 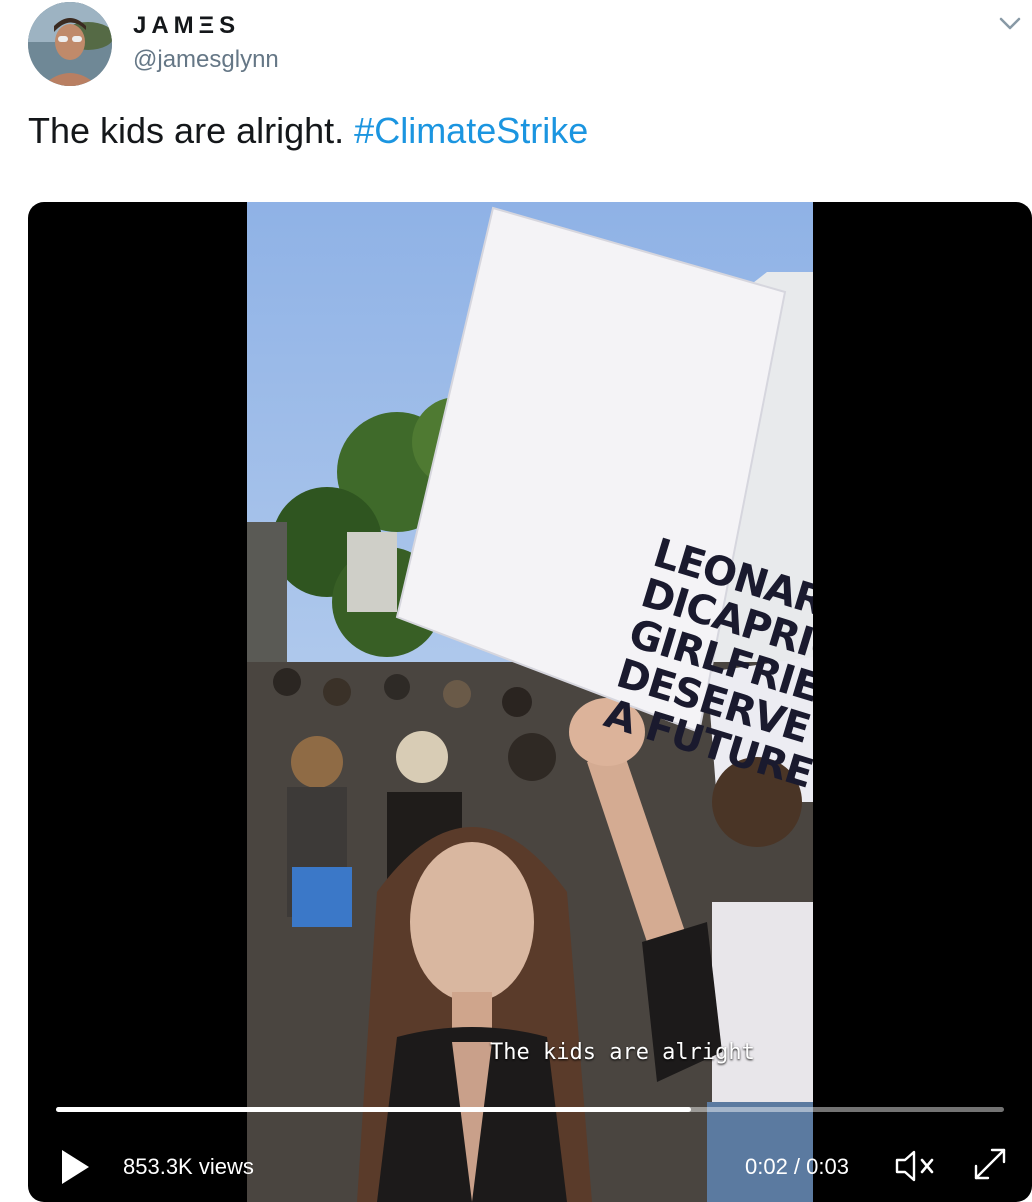 I want to click on avatar, so click(x=70, y=44).